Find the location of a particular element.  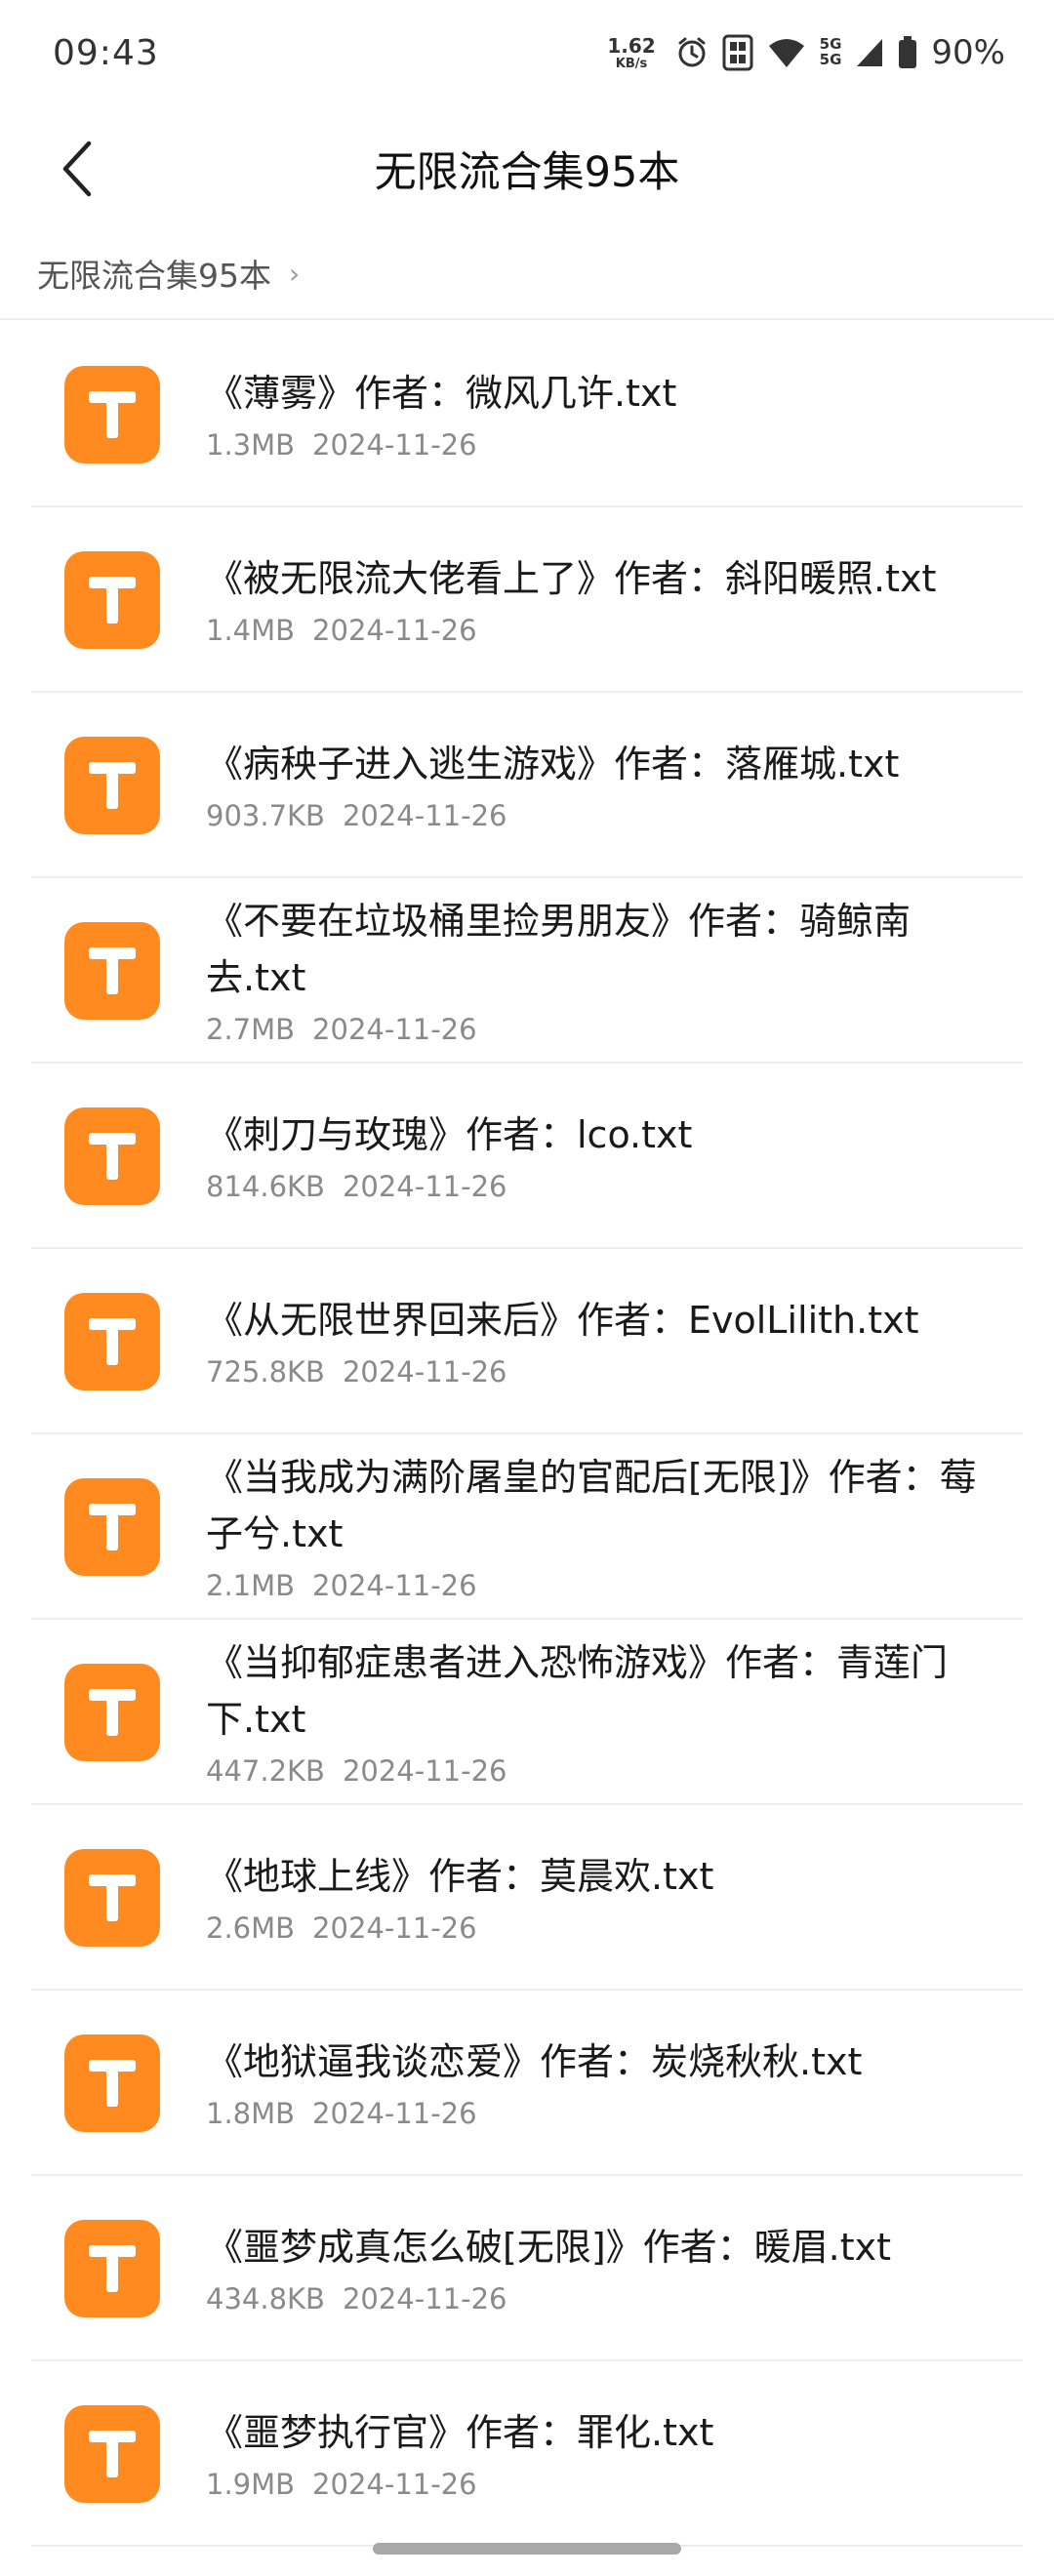

file-text: 《地球上线》作者：莫晨欢.txt 2.6MB 2024-11-26 is located at coordinates (600, 1898).